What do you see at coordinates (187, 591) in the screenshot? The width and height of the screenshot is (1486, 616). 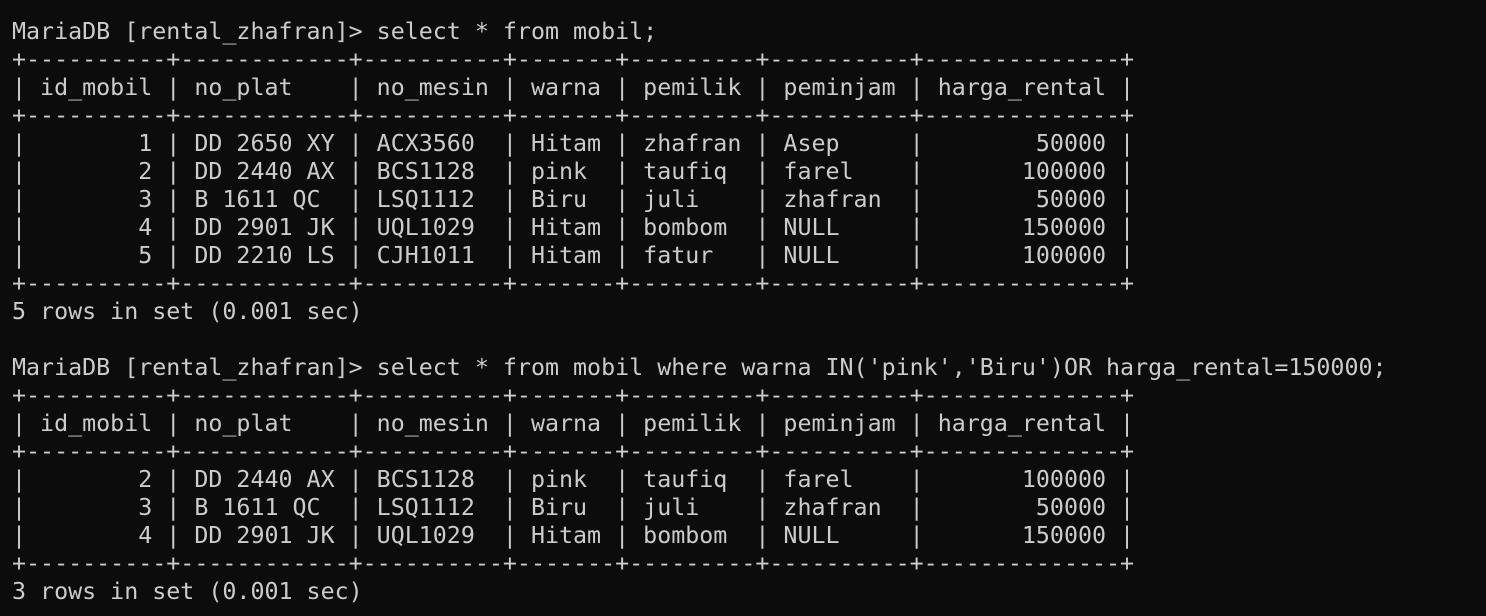 I see `result-summary: 3 rows in set (0.001 sec)` at bounding box center [187, 591].